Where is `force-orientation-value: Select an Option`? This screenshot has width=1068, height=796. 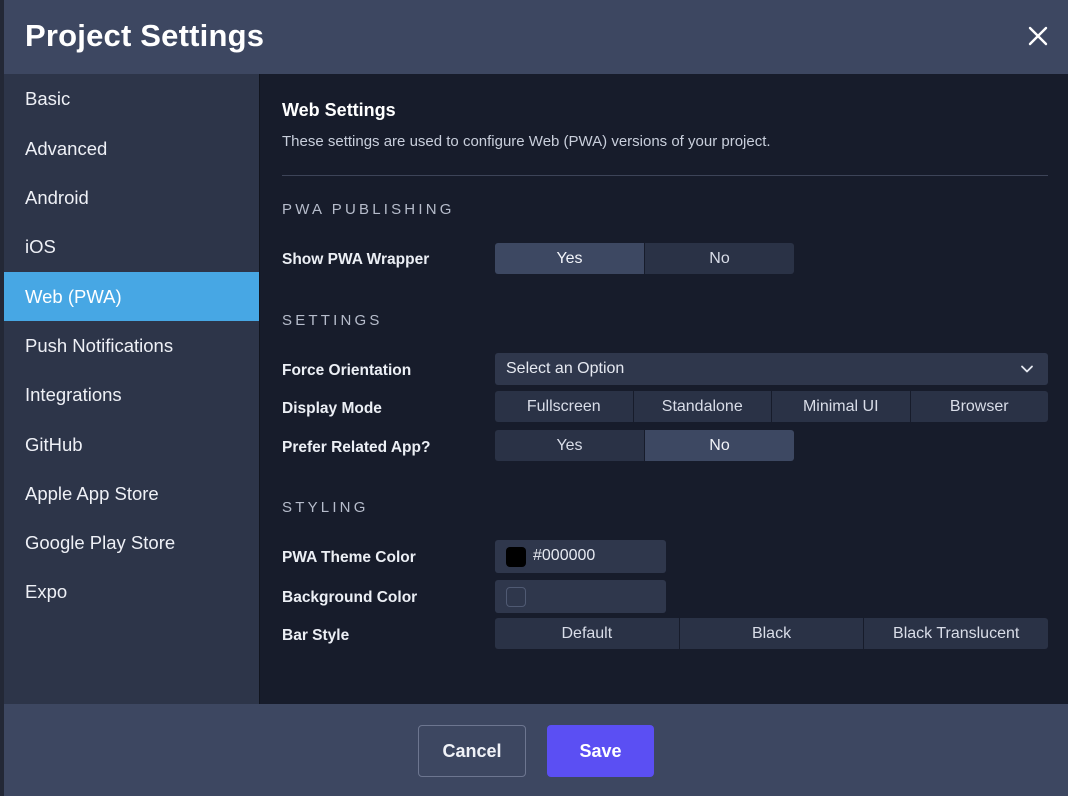
force-orientation-value: Select an Option is located at coordinates (565, 368).